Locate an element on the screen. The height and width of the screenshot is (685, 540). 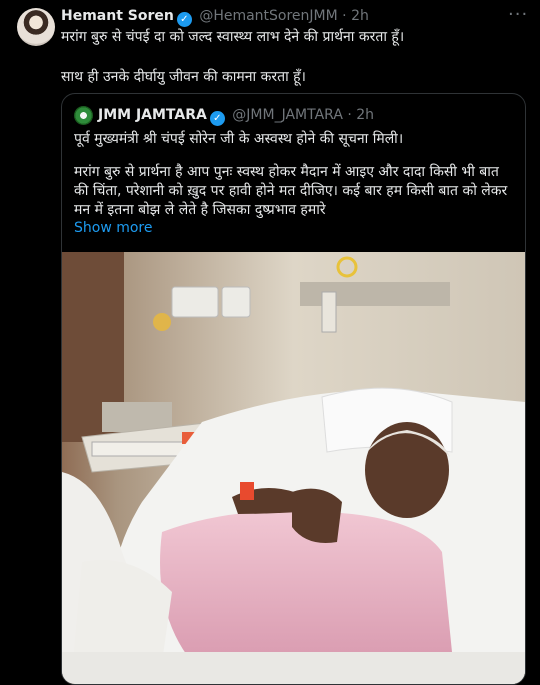
quoted-time: 2h is located at coordinates (365, 115).